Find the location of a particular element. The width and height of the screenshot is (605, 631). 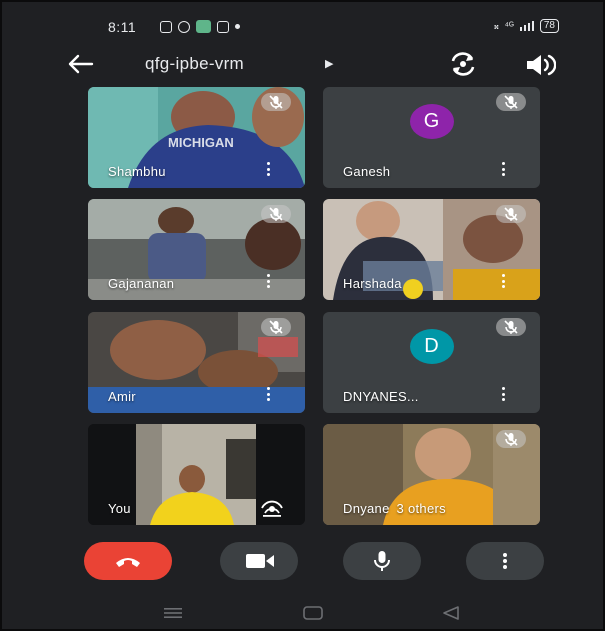

participant-tile: Amir is located at coordinates (196, 362).